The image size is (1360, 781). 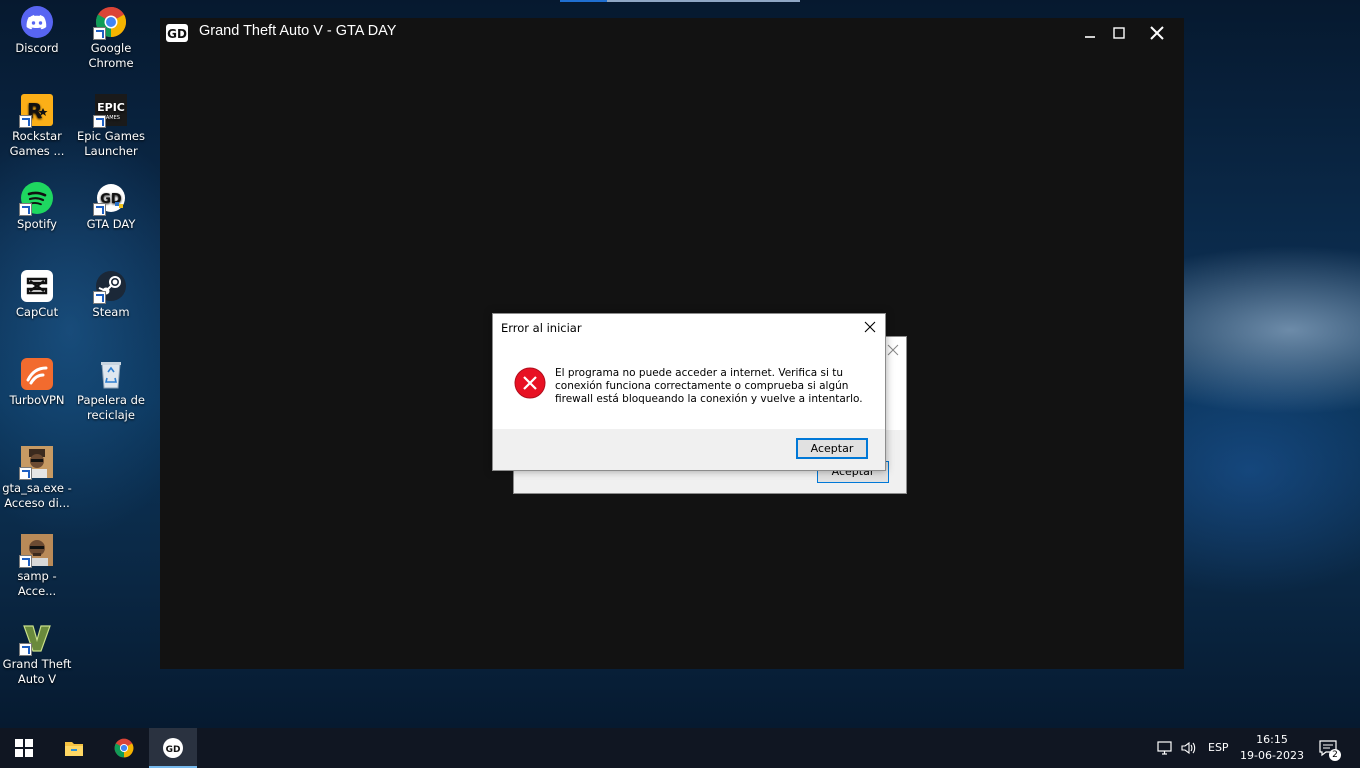 What do you see at coordinates (1272, 755) in the screenshot?
I see `clock-date: 19-06-2023` at bounding box center [1272, 755].